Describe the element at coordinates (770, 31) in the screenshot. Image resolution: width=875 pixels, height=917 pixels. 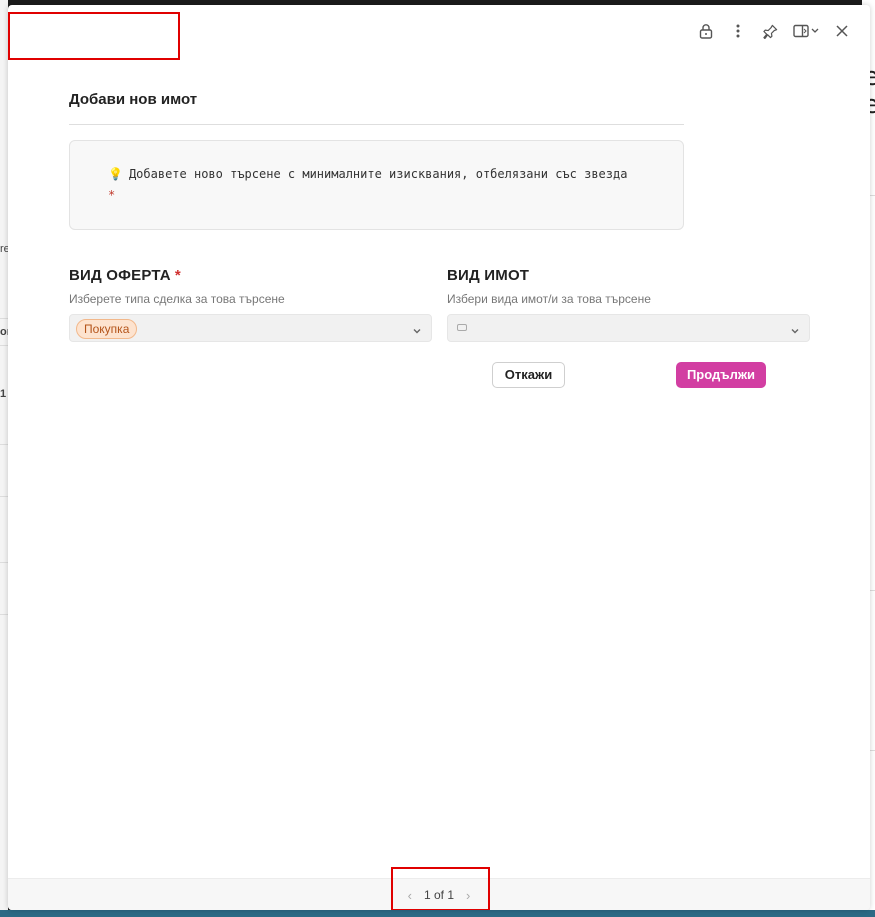
I see `pin-icon` at that location.